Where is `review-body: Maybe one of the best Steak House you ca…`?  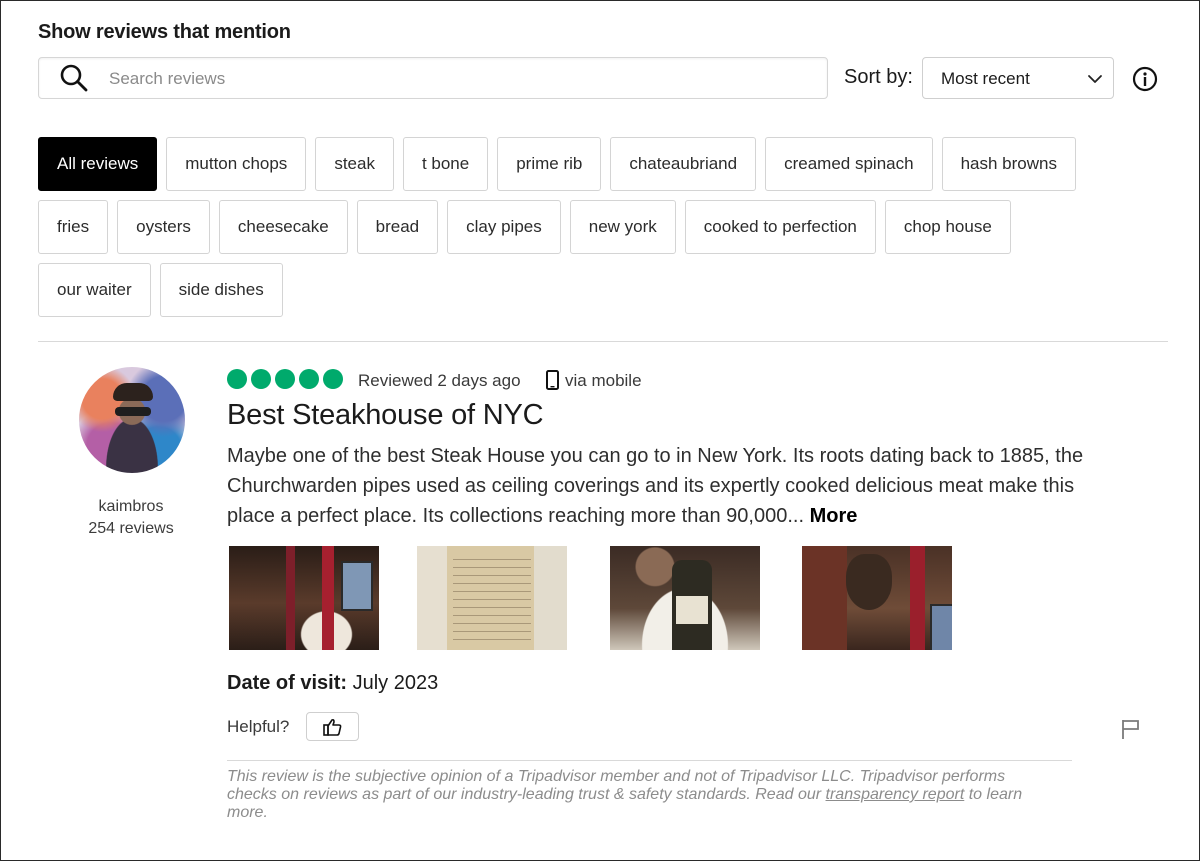
review-body: Maybe one of the best Steak House you ca… is located at coordinates (657, 486).